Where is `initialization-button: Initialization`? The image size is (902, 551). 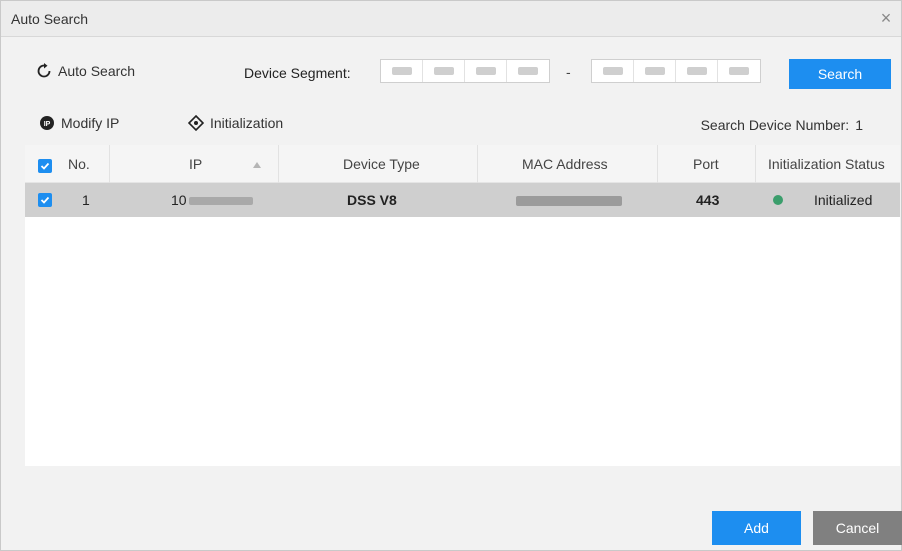 initialization-button: Initialization is located at coordinates (235, 123).